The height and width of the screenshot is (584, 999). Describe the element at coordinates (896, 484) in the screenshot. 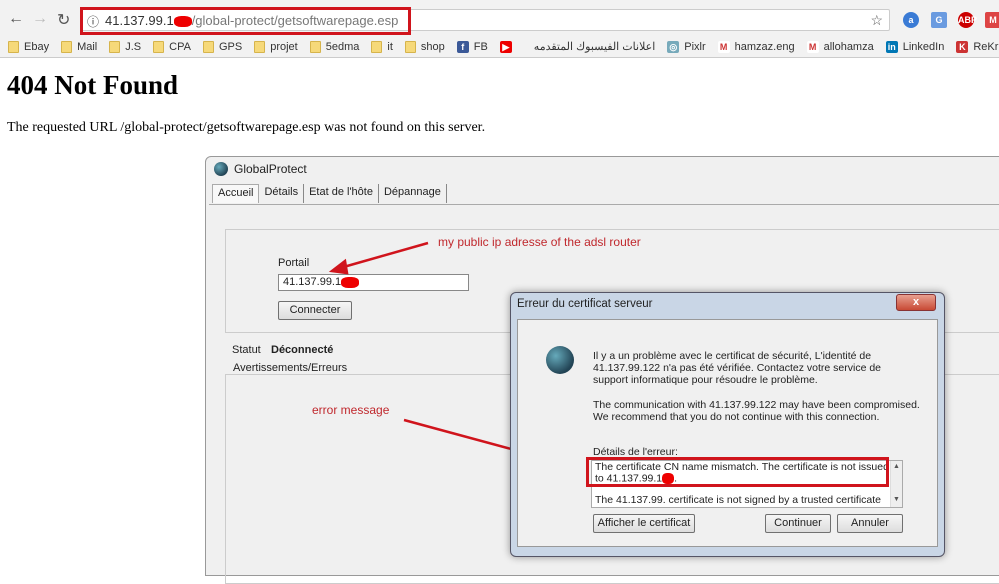

I see `details-scrollbar: ▲ ▼` at that location.